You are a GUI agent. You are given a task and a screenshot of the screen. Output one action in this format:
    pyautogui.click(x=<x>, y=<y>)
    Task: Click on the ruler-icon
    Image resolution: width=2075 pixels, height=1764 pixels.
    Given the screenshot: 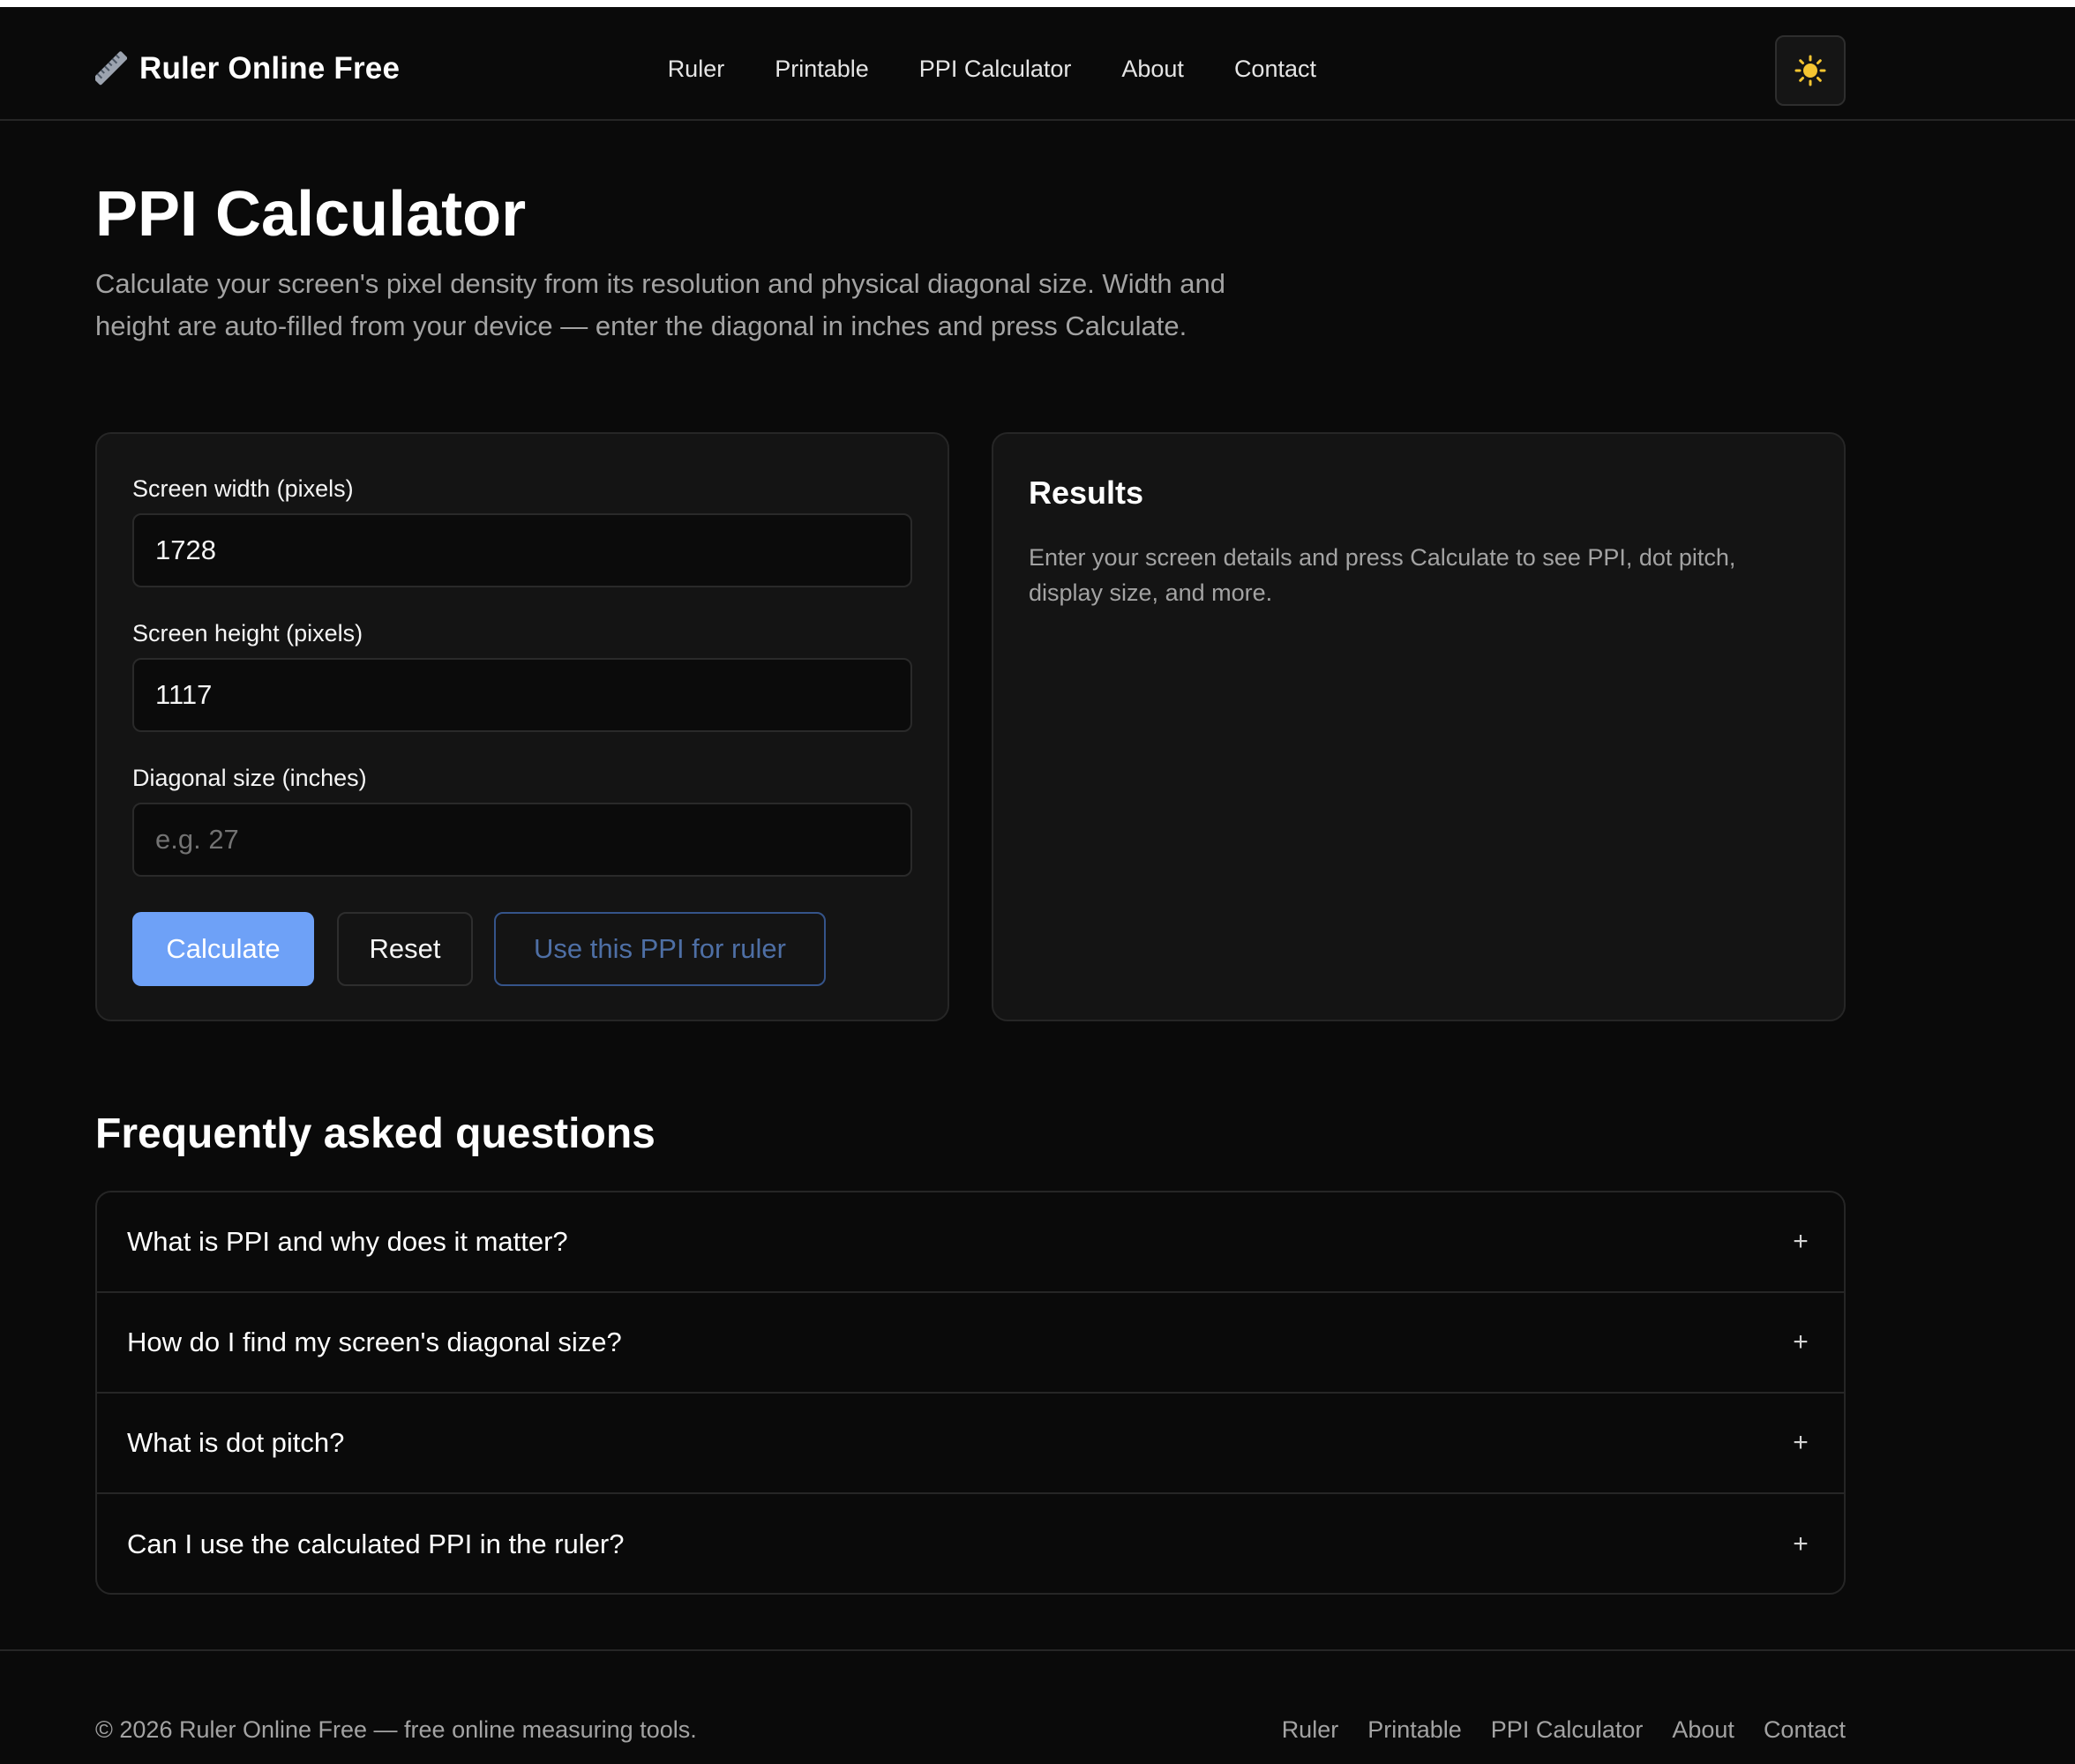 What is the action you would take?
    pyautogui.click(x=111, y=68)
    